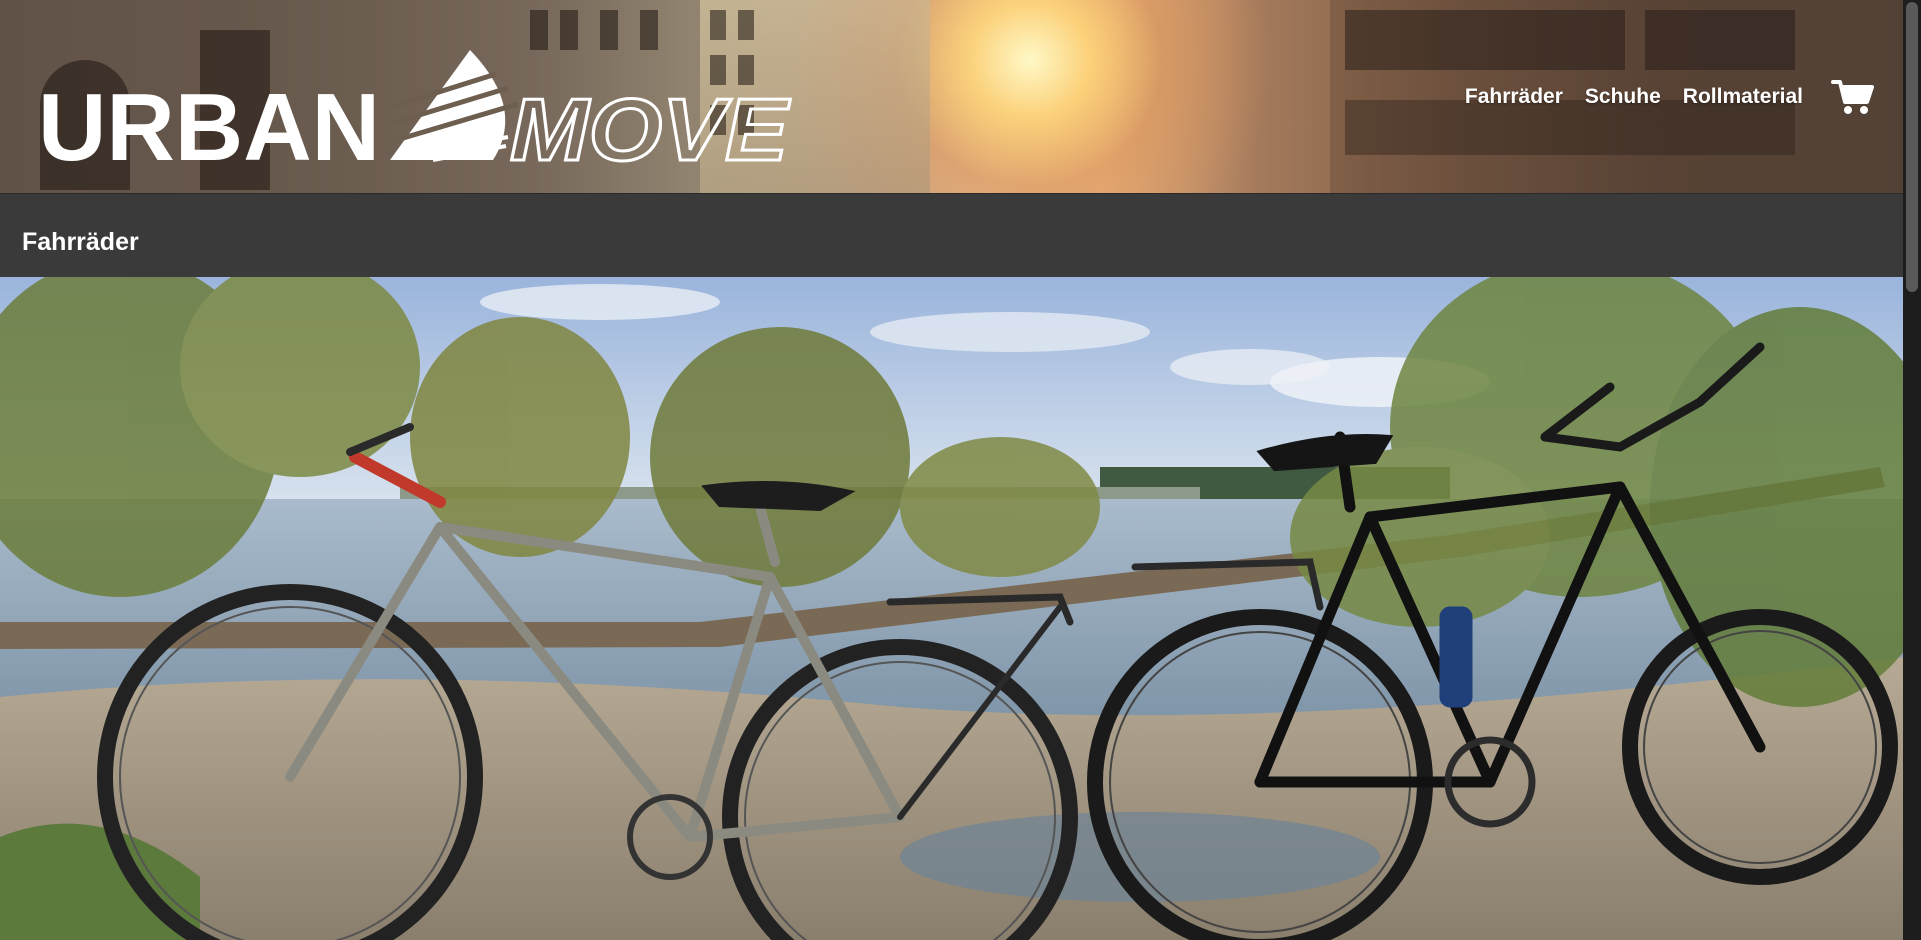 Image resolution: width=1921 pixels, height=940 pixels. What do you see at coordinates (1912, 470) in the screenshot?
I see `page-scrollbar` at bounding box center [1912, 470].